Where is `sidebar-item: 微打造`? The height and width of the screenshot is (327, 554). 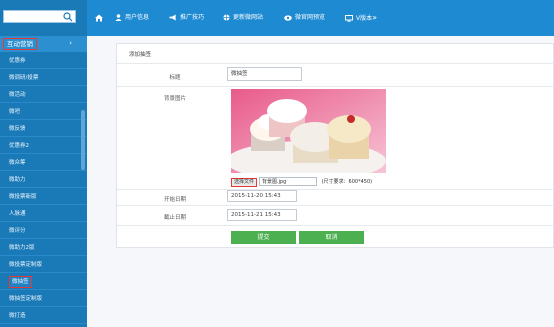
sidebar-item: 微打造 is located at coordinates (43, 316).